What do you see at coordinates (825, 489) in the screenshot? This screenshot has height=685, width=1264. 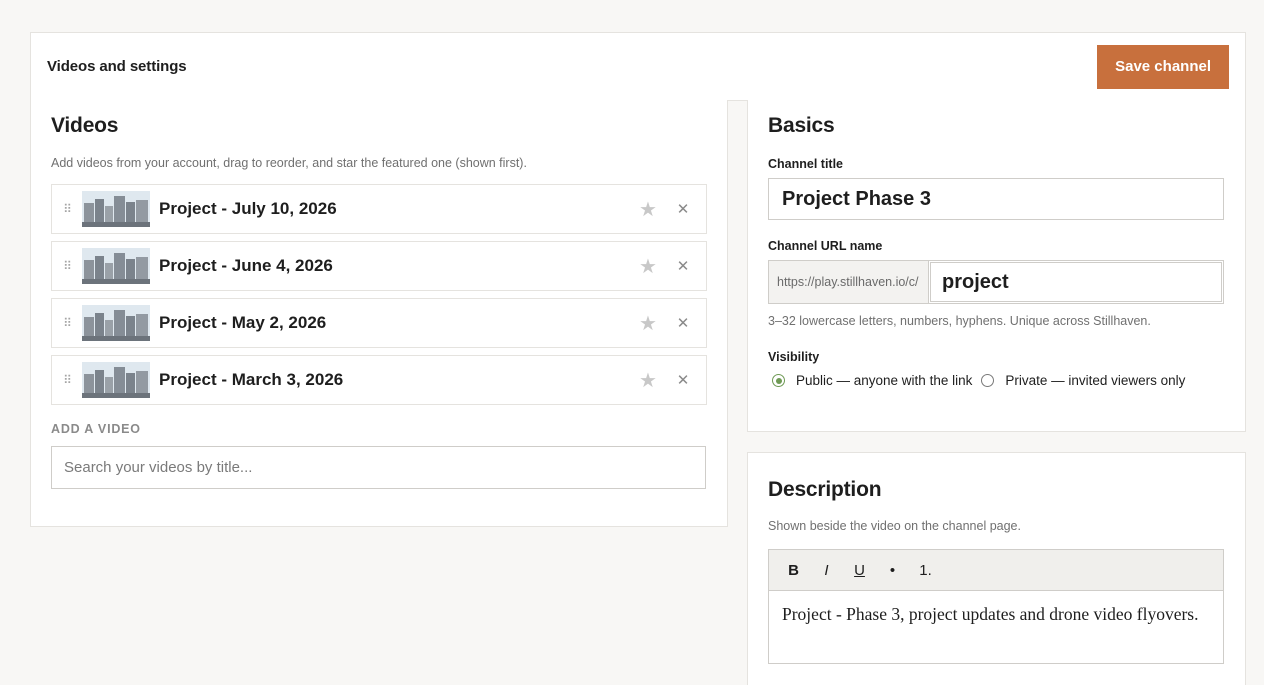 I see `description-title: Description` at bounding box center [825, 489].